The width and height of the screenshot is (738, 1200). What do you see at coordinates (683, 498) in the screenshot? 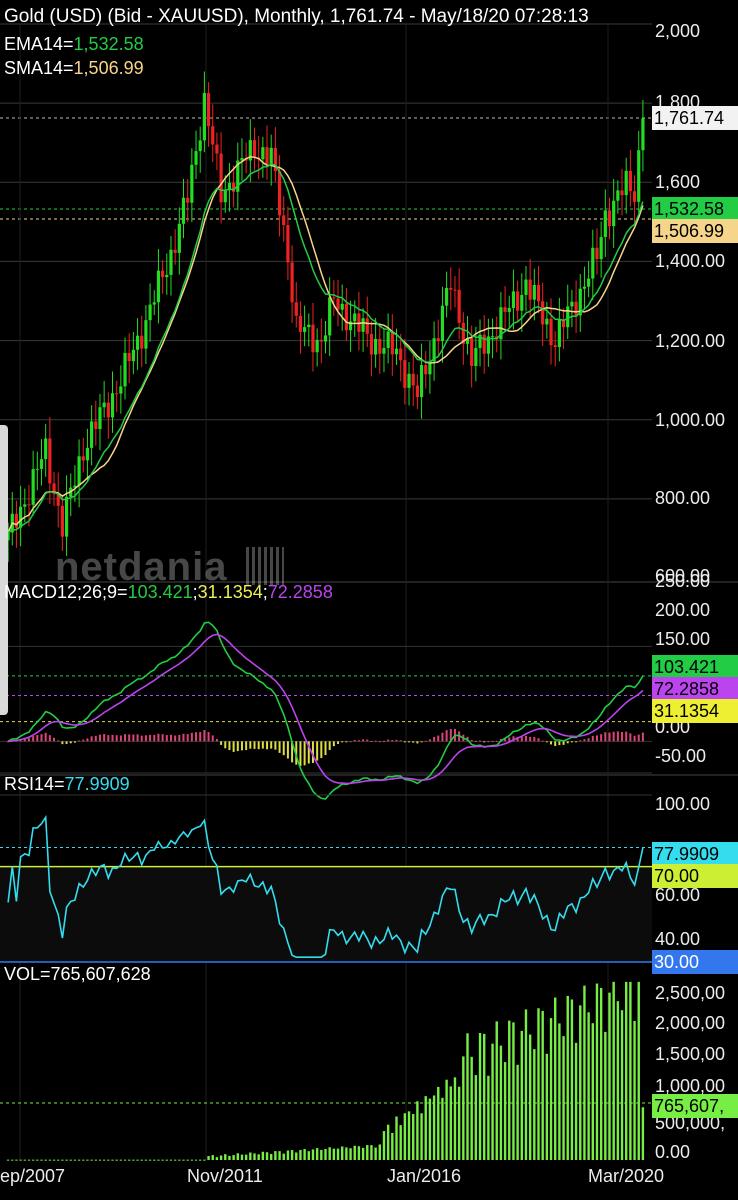
I see `price-tick-800: 800.00` at bounding box center [683, 498].